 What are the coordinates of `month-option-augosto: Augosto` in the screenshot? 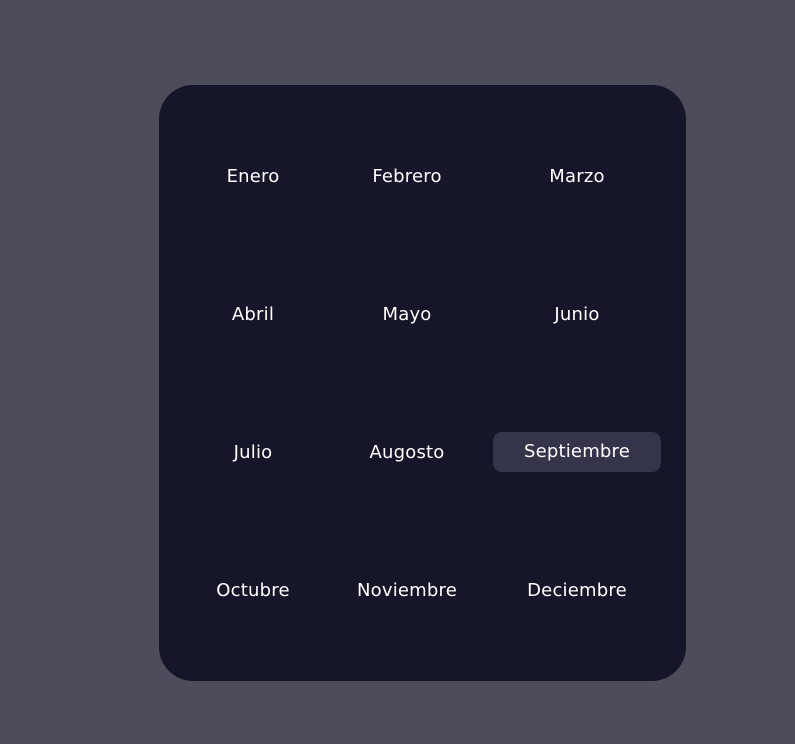 It's located at (407, 453).